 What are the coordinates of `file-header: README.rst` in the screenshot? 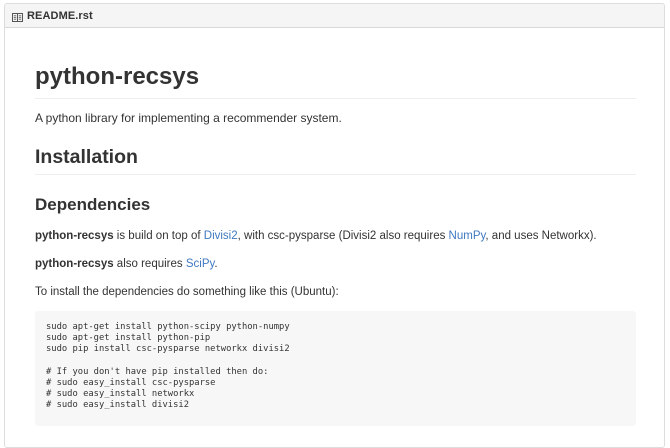 It's located at (334, 16).